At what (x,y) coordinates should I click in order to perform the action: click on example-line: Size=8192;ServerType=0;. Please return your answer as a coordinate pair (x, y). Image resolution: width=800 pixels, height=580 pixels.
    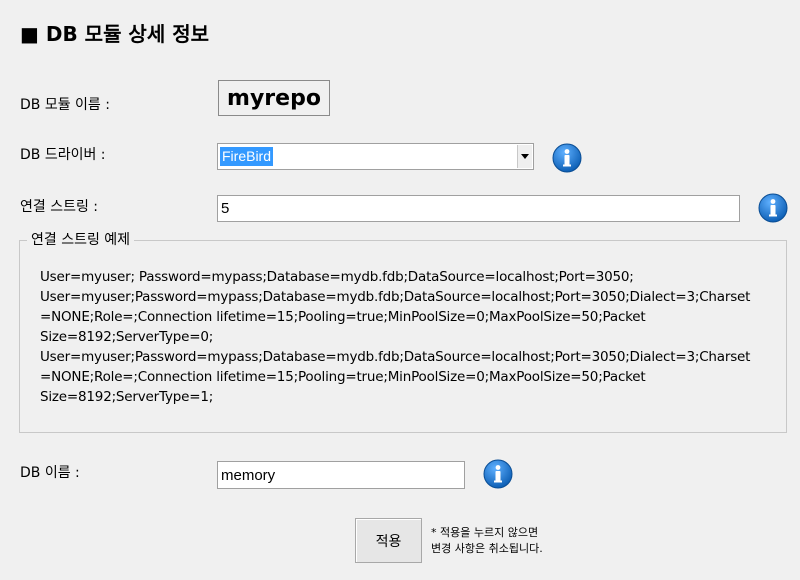
    Looking at the image, I should click on (127, 337).